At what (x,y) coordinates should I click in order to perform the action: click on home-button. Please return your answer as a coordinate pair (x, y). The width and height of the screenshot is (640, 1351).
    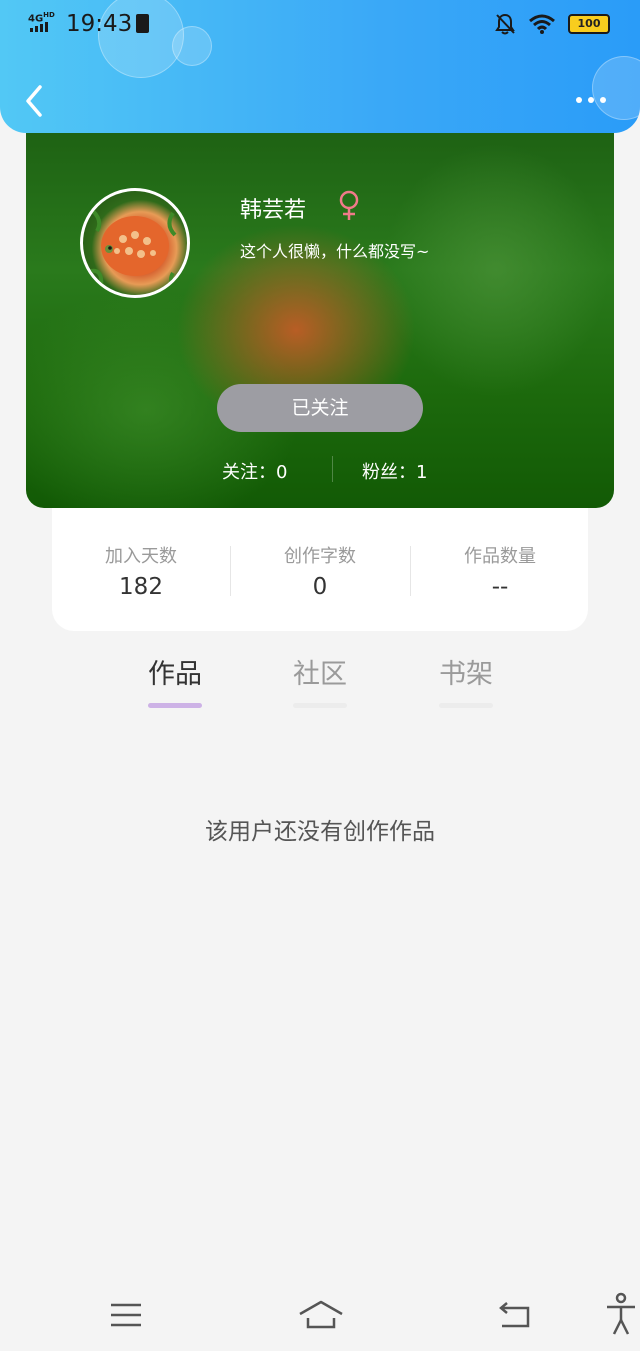
    Looking at the image, I should click on (321, 1315).